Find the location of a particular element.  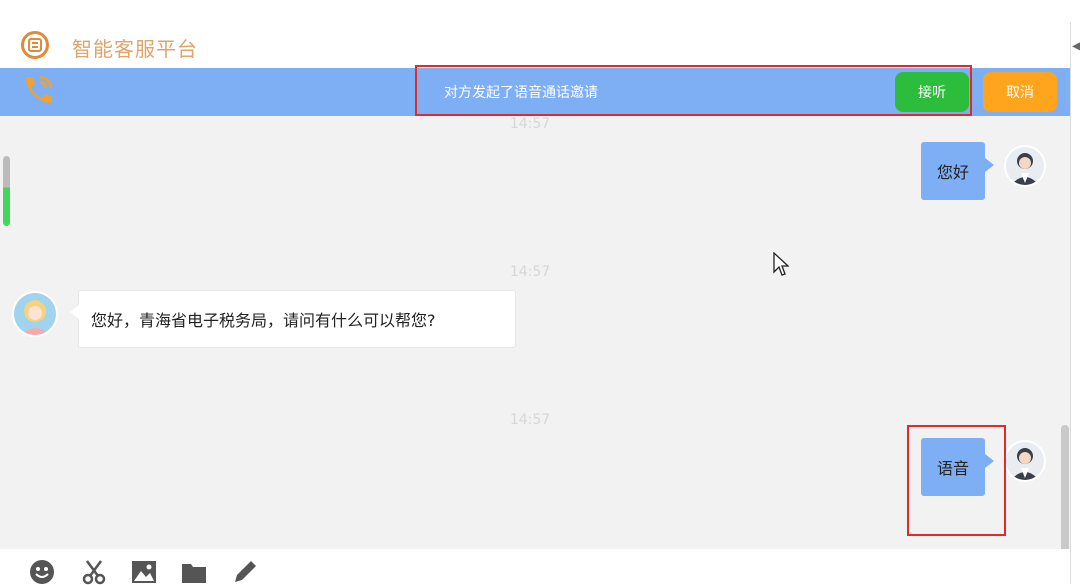

message-bubble-out: 语音 is located at coordinates (957, 467).